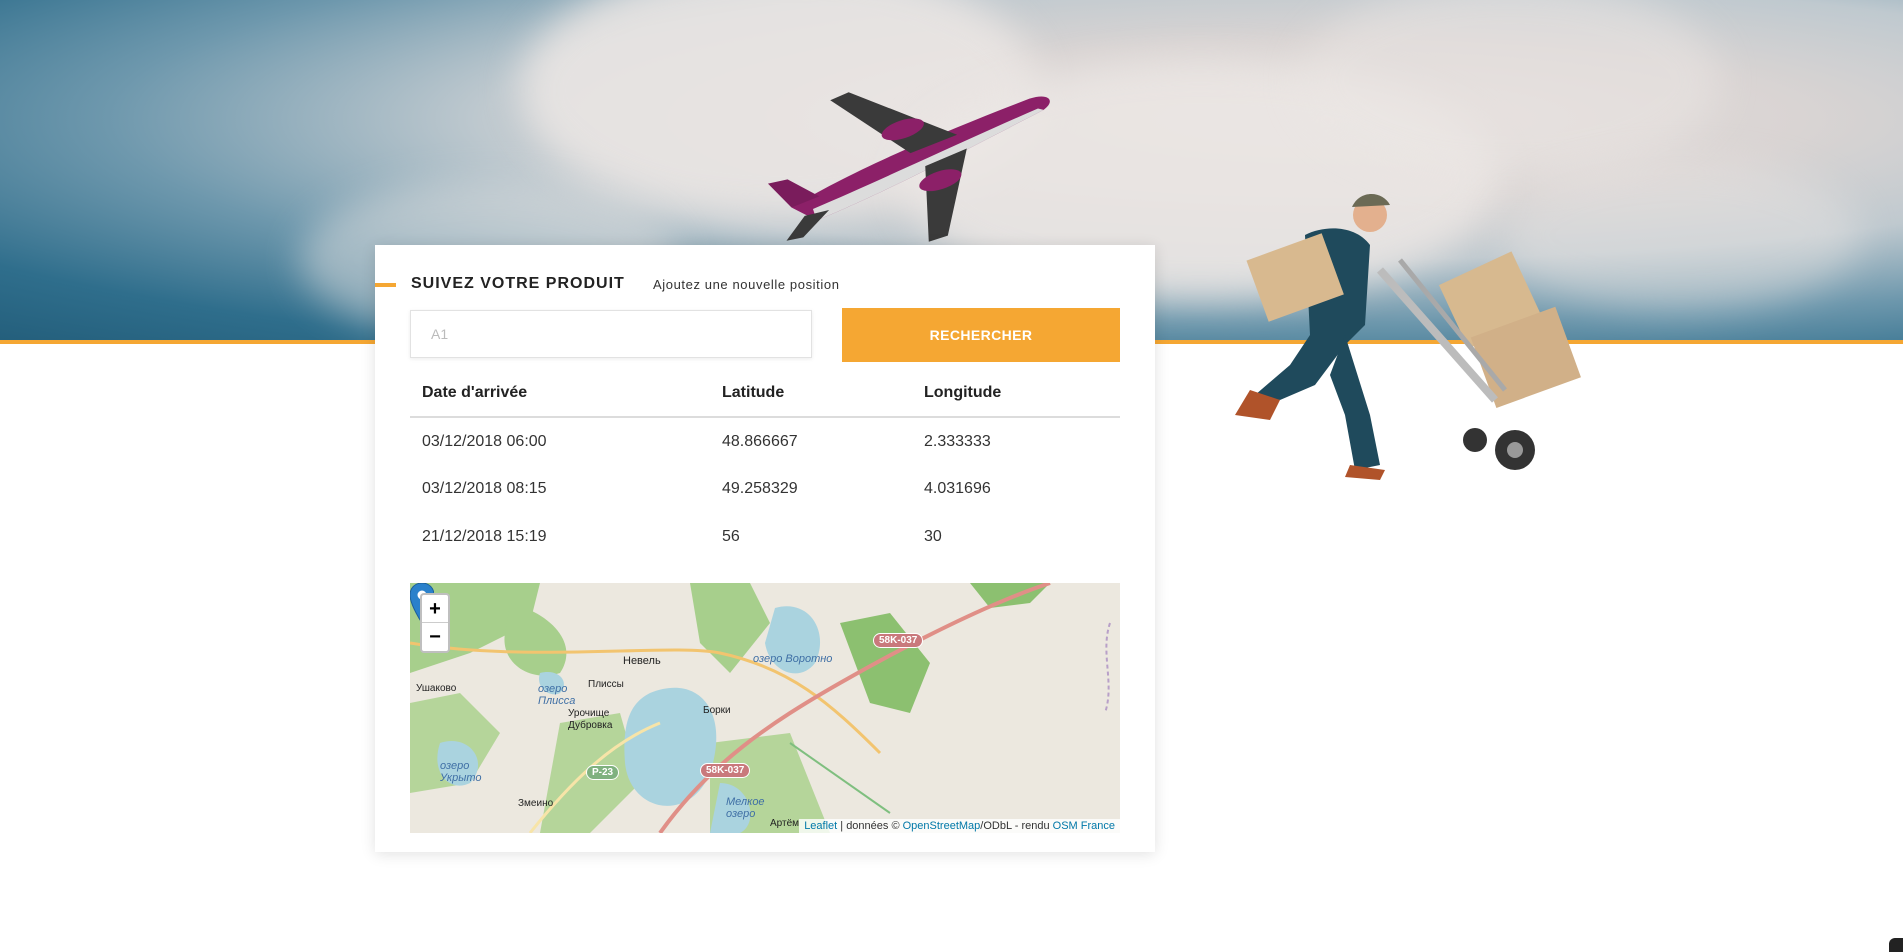 Image resolution: width=1903 pixels, height=952 pixels. I want to click on panel-title: SUIVEZ VOTRE PRODUIT, so click(518, 283).